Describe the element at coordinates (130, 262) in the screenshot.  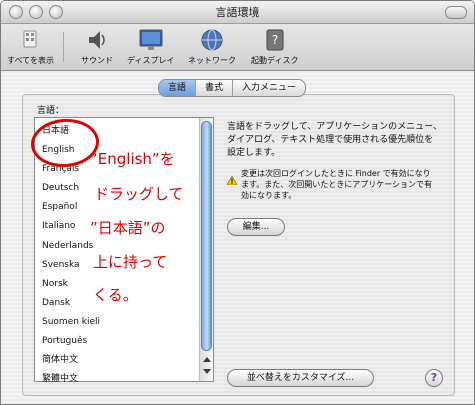
I see `annotation-line: 上に持って` at that location.